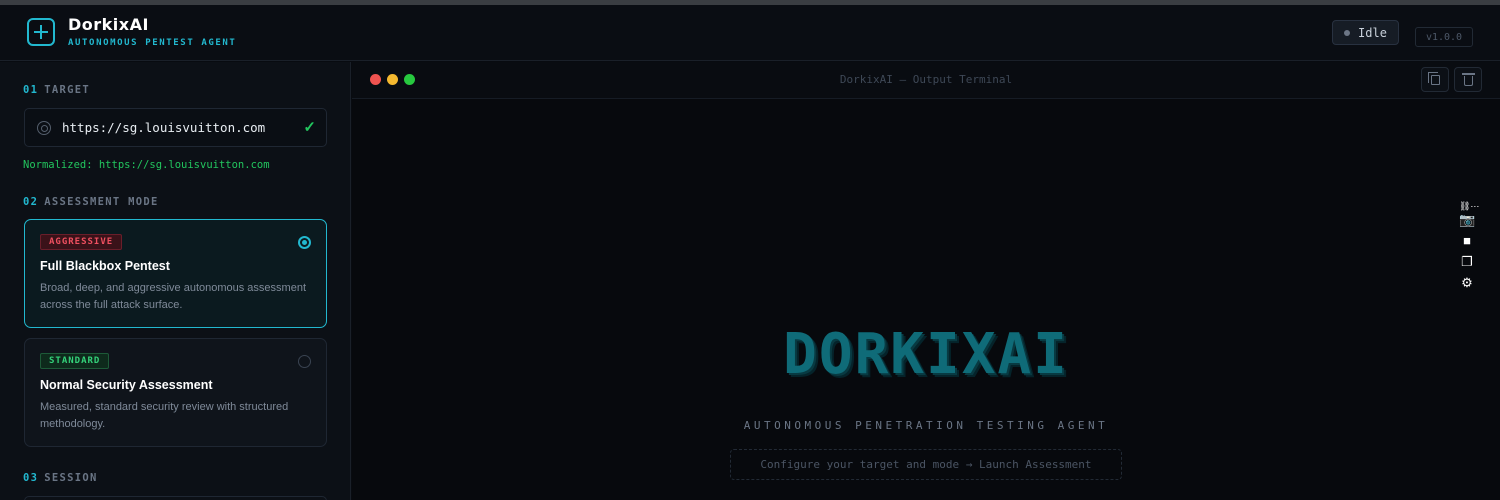 The image size is (1500, 500). I want to click on check-icon: ✓, so click(309, 127).